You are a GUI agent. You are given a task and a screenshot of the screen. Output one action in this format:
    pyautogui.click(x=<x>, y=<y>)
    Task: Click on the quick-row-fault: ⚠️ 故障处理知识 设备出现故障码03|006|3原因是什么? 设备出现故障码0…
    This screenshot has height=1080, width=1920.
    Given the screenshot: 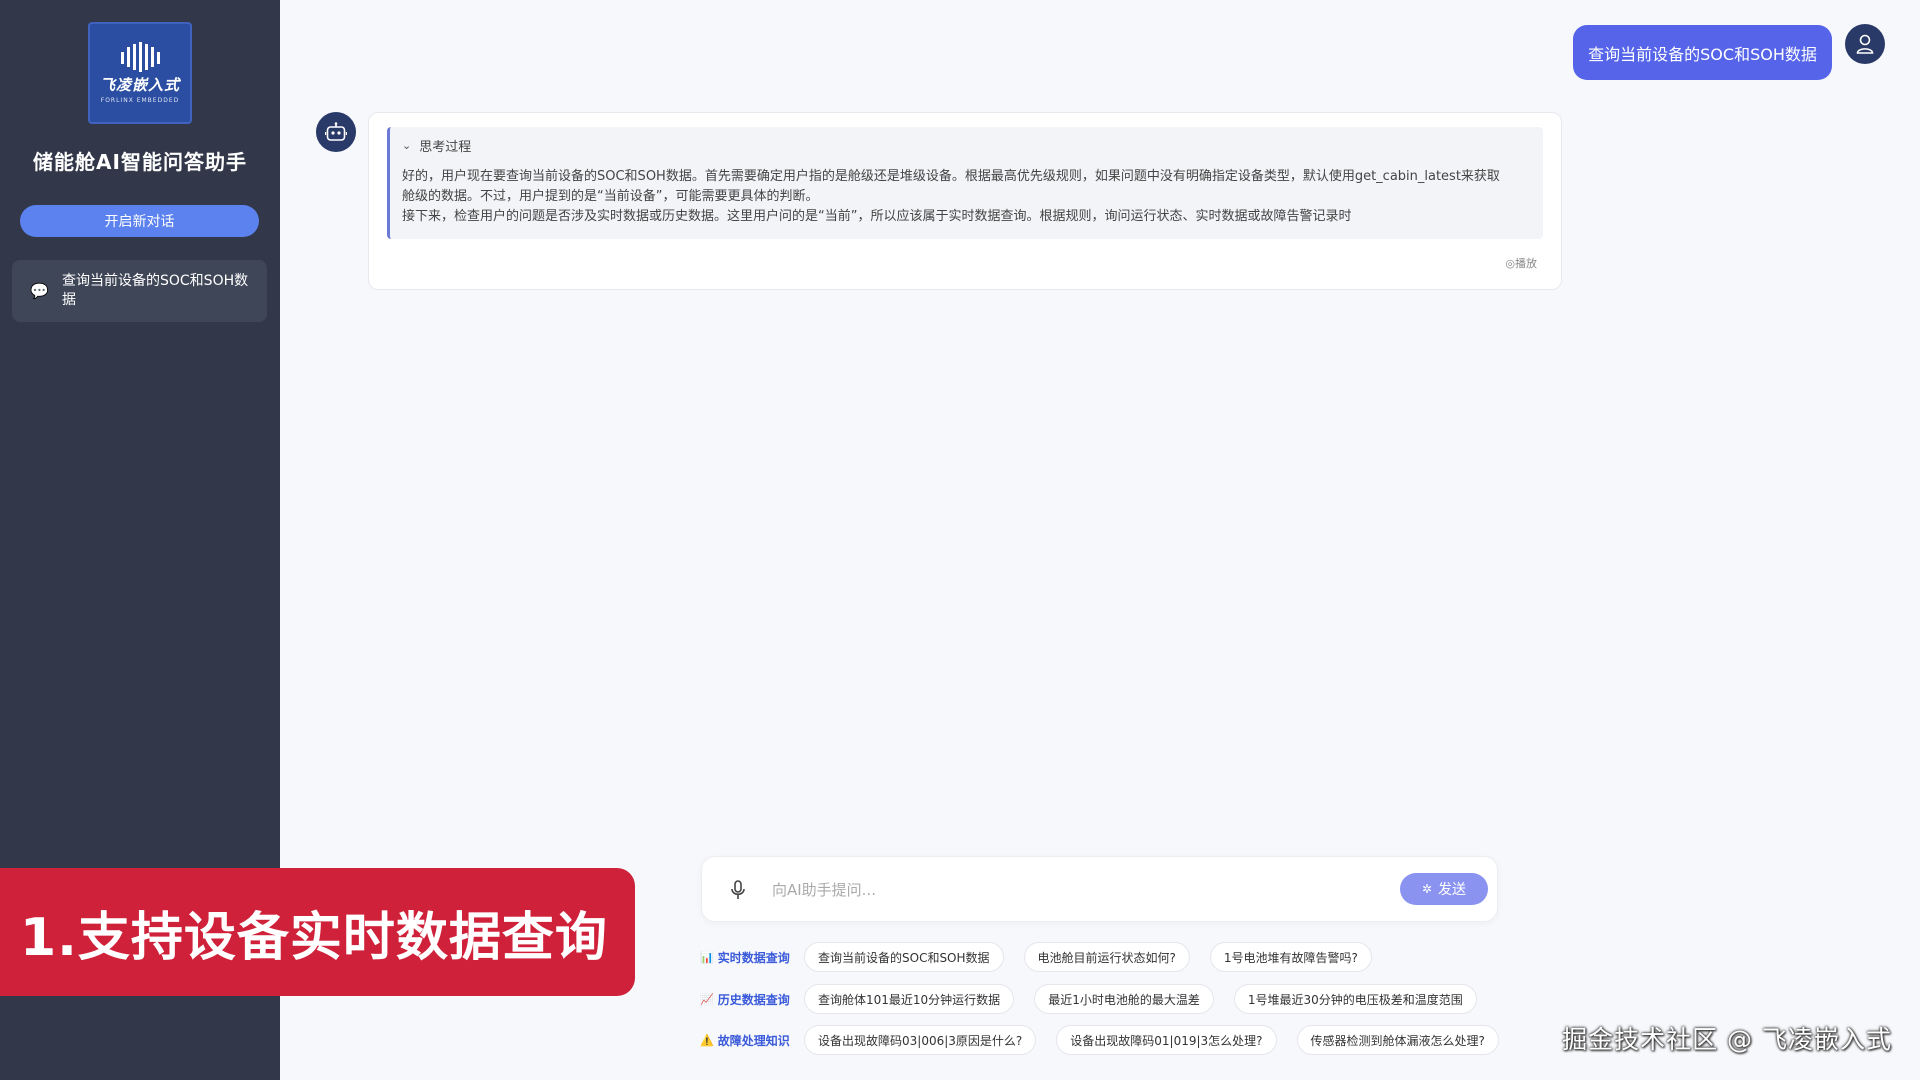 What is the action you would take?
    pyautogui.click(x=1109, y=1040)
    